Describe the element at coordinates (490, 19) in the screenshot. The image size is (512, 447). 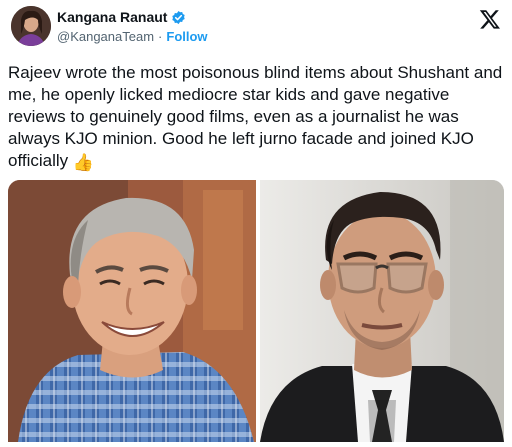
I see `x-logo-icon` at that location.